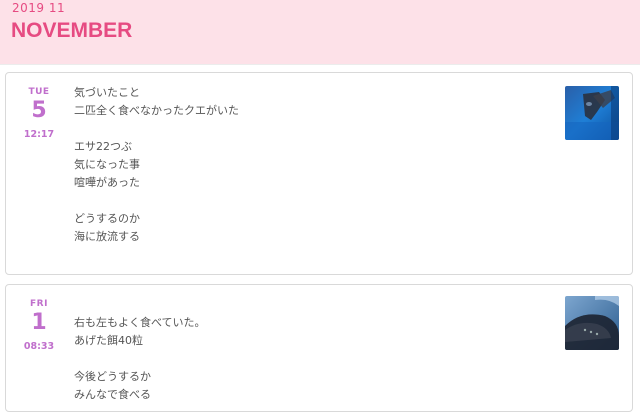 This screenshot has height=420, width=640. Describe the element at coordinates (39, 322) in the screenshot. I see `entry-day: 1` at that location.